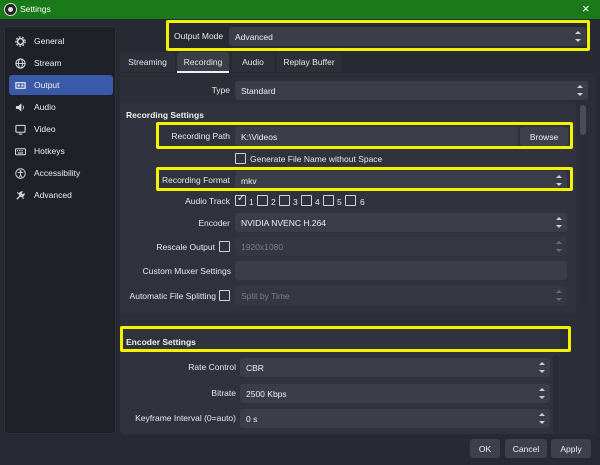 Image resolution: width=600 pixels, height=465 pixels. Describe the element at coordinates (586, 8) in the screenshot. I see `close-icon: ×` at that location.